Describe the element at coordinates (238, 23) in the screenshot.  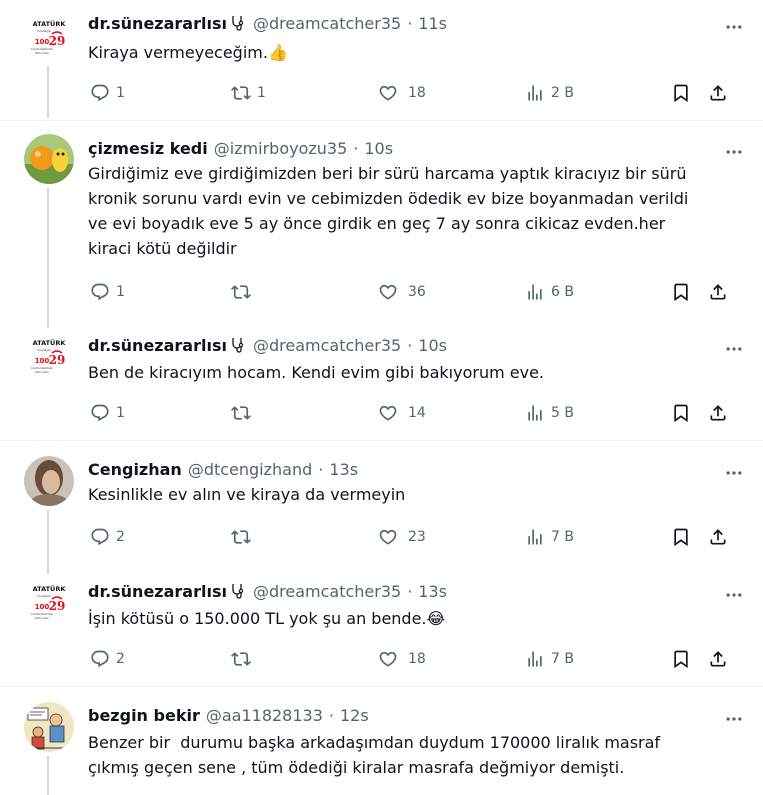
I see `stethoscope-icon` at that location.